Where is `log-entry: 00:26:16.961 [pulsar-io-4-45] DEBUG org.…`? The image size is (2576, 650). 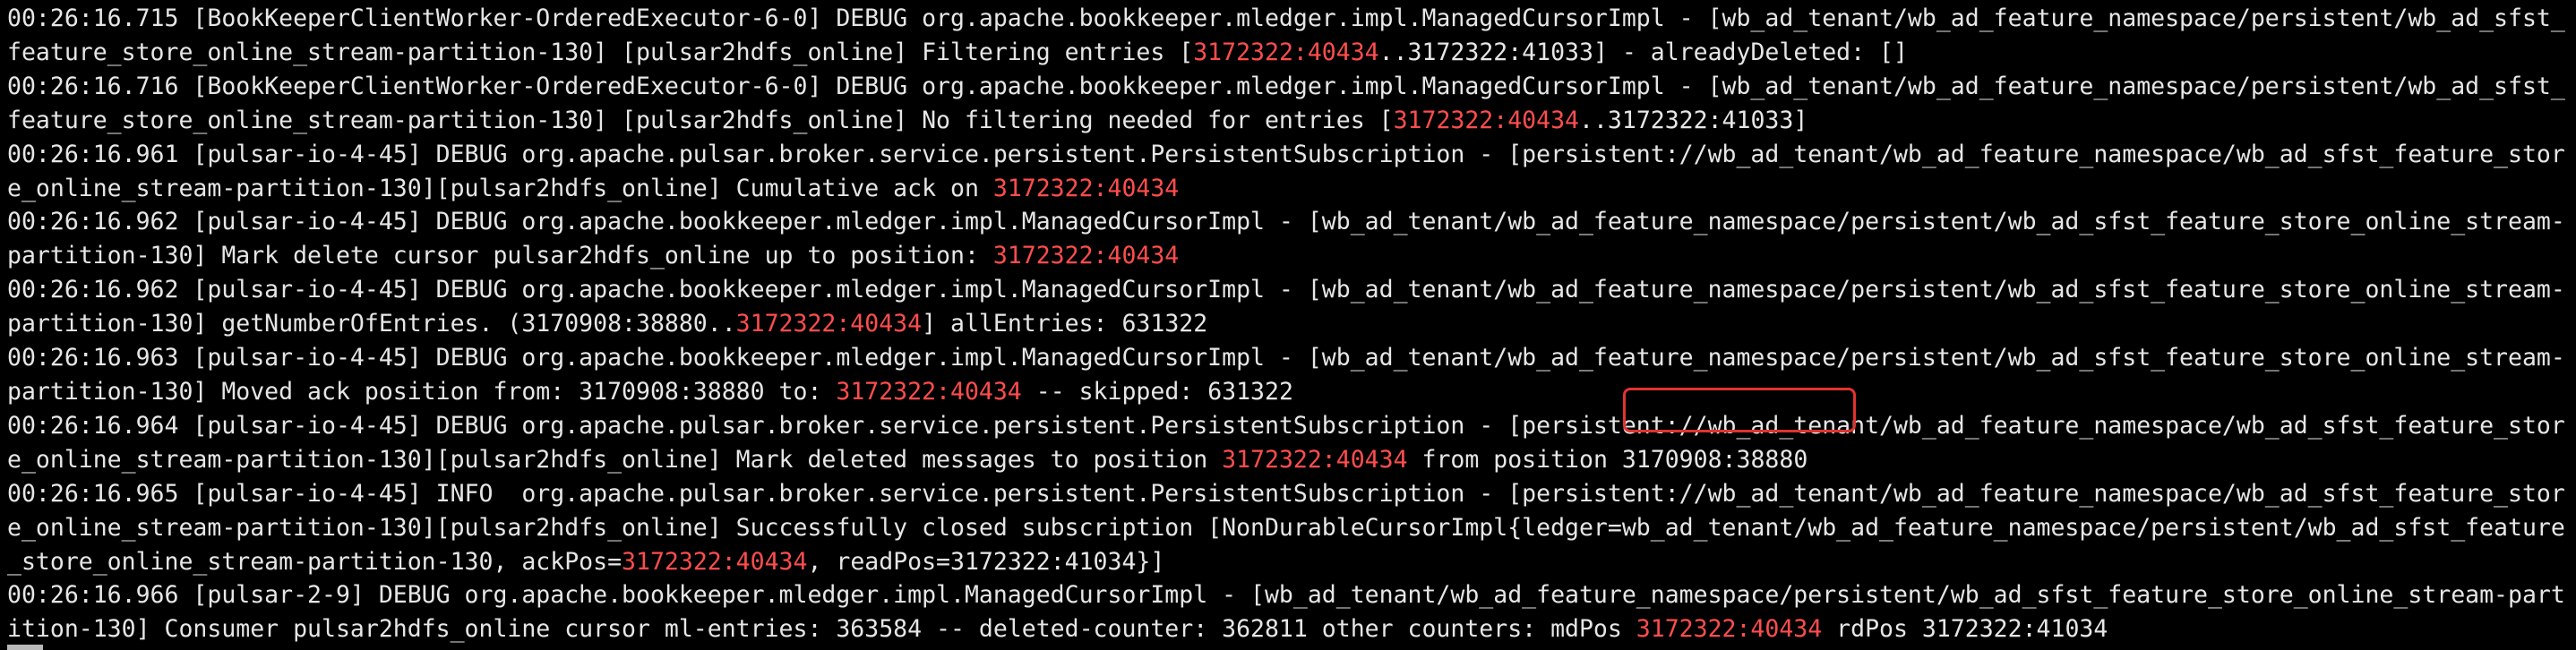 log-entry: 00:26:16.961 [pulsar-io-4-45] DEBUG org.… is located at coordinates (1288, 172).